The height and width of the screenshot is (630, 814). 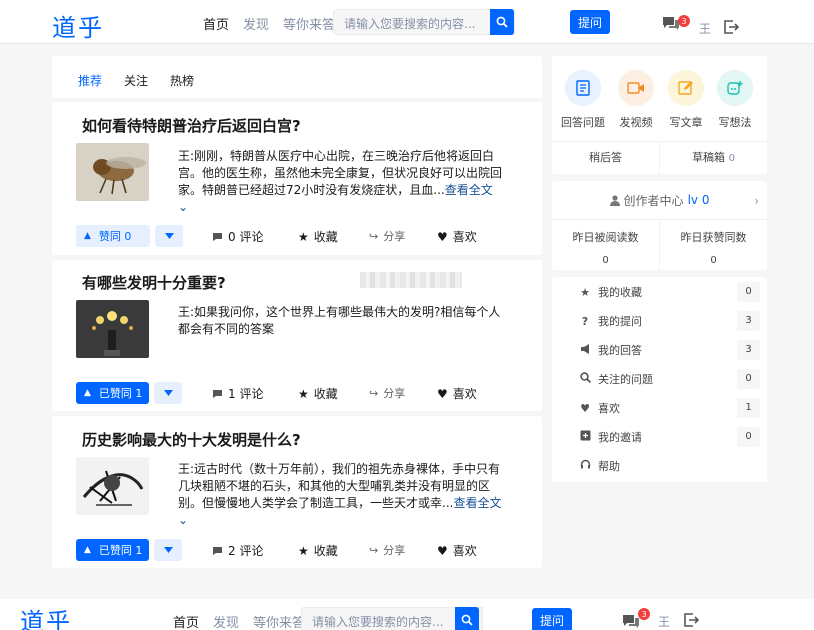 What do you see at coordinates (644, 614) in the screenshot?
I see `message-count-badge: 3` at bounding box center [644, 614].